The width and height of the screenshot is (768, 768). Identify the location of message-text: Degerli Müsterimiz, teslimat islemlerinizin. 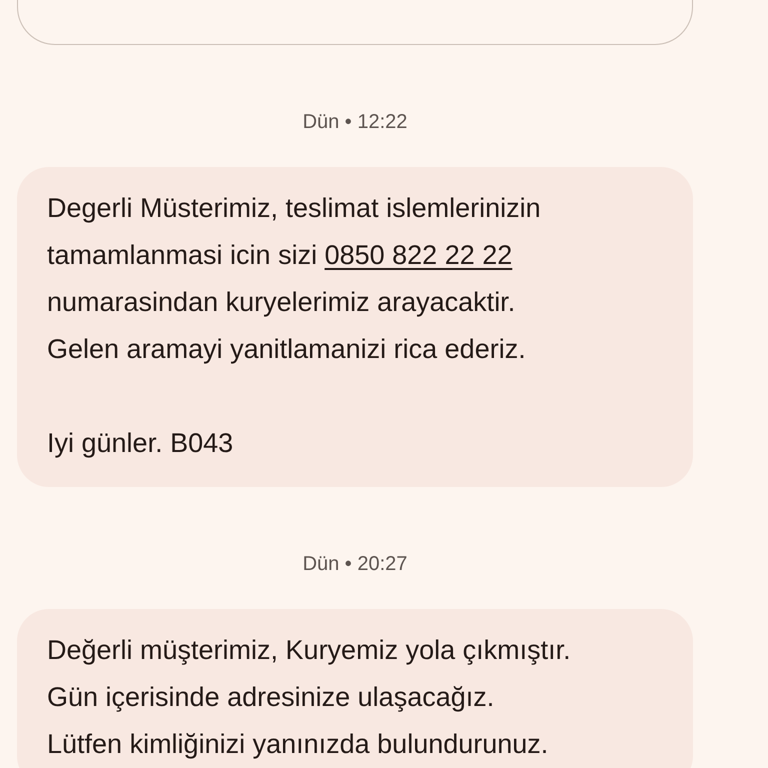
(294, 208).